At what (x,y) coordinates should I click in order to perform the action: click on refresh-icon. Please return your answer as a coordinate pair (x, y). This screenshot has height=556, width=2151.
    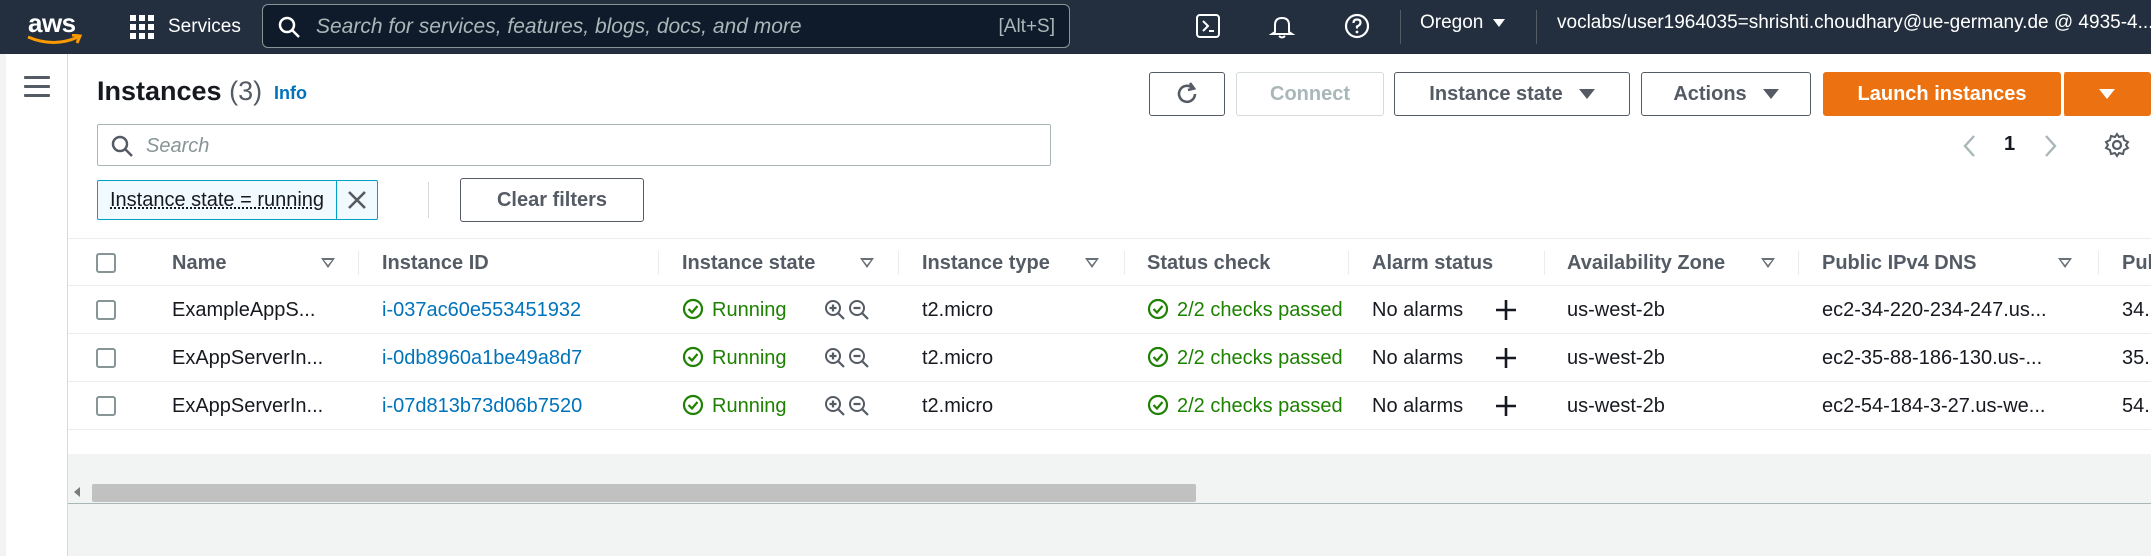
    Looking at the image, I should click on (1187, 93).